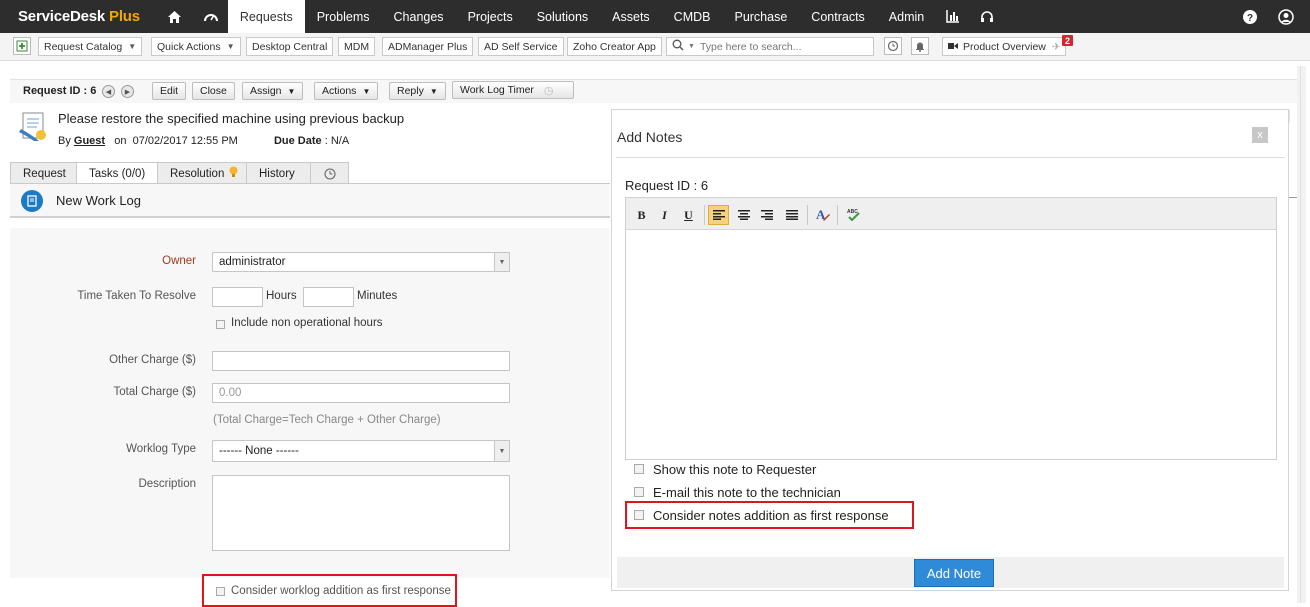  Describe the element at coordinates (1067, 40) in the screenshot. I see `notification-badge: 2` at that location.